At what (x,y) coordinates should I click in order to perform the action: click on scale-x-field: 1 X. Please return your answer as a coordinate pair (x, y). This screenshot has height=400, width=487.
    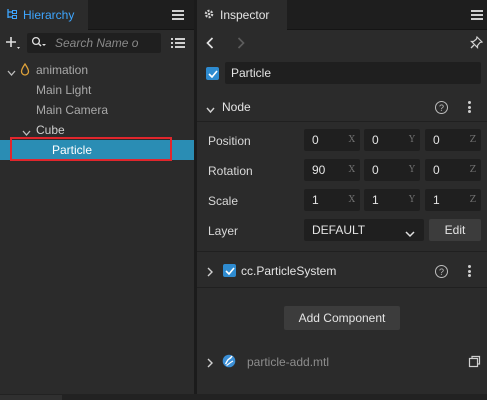
    Looking at the image, I should click on (332, 200).